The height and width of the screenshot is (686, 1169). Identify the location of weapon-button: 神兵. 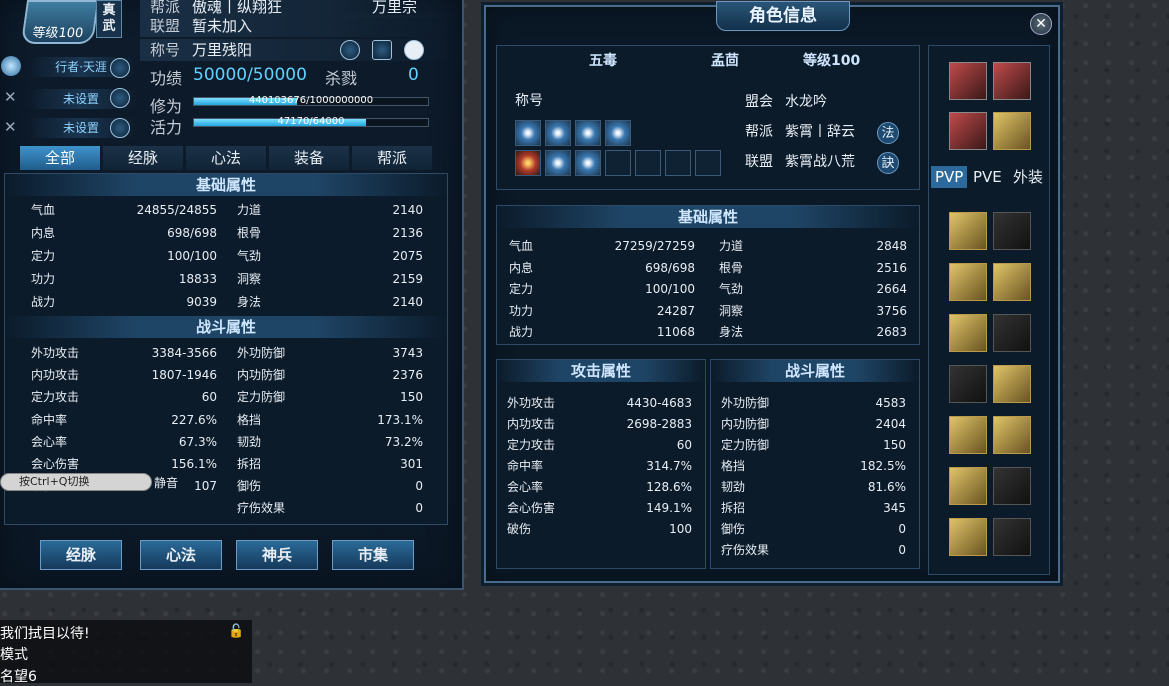
(277, 555).